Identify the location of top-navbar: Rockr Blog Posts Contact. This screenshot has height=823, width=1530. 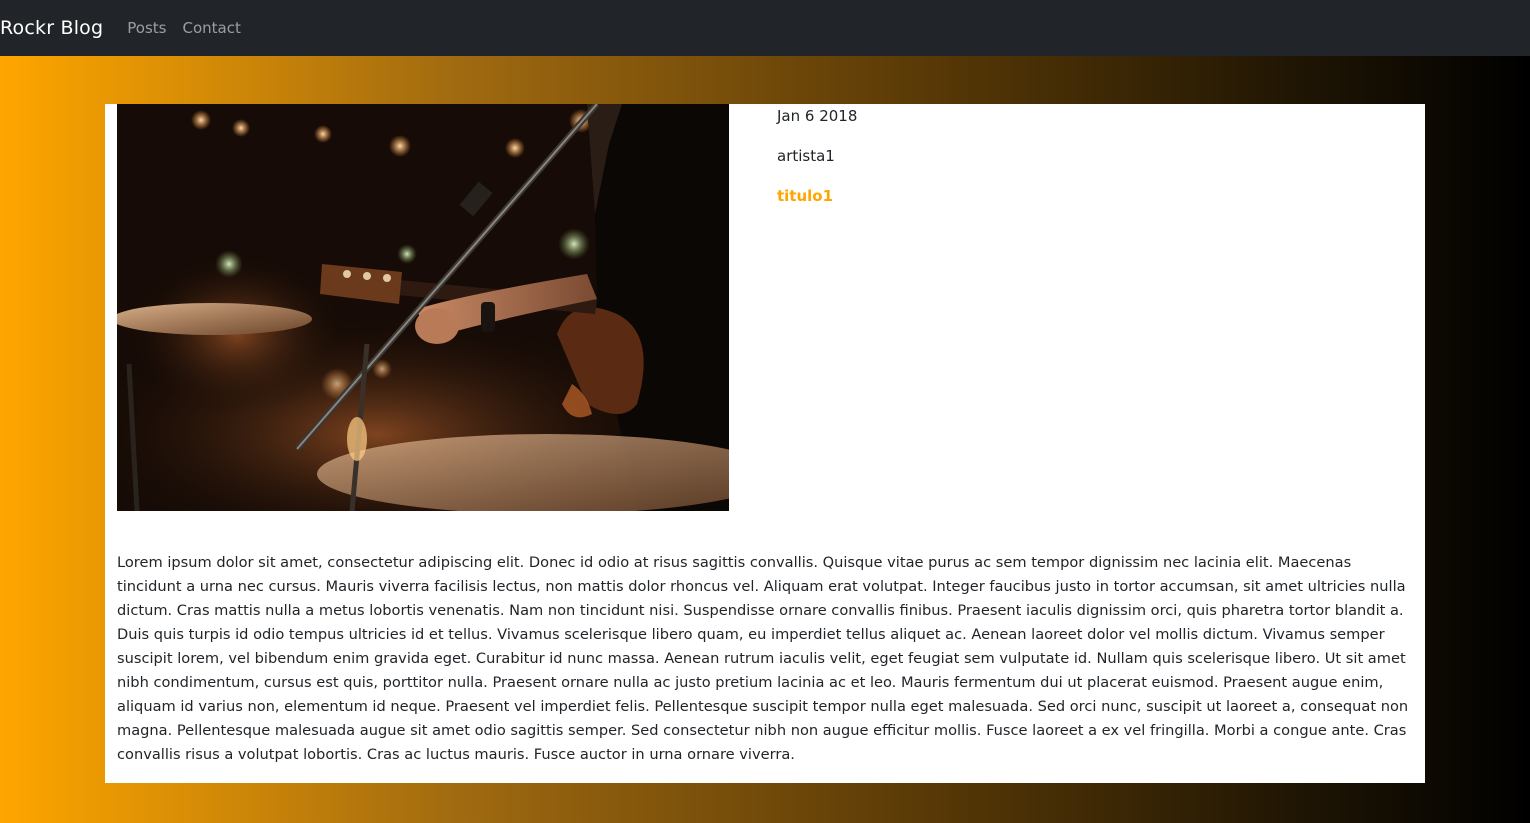
(765, 28).